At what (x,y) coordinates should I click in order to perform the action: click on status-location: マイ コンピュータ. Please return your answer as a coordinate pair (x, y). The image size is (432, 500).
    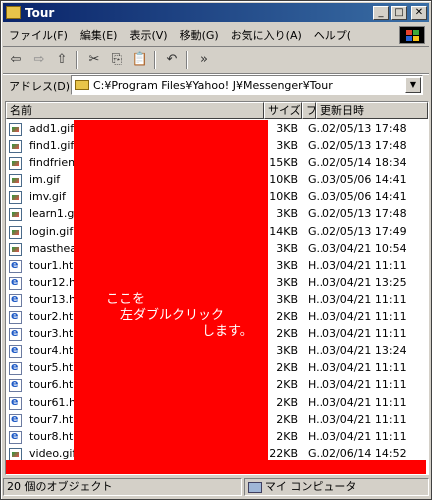
    Looking at the image, I should click on (336, 487).